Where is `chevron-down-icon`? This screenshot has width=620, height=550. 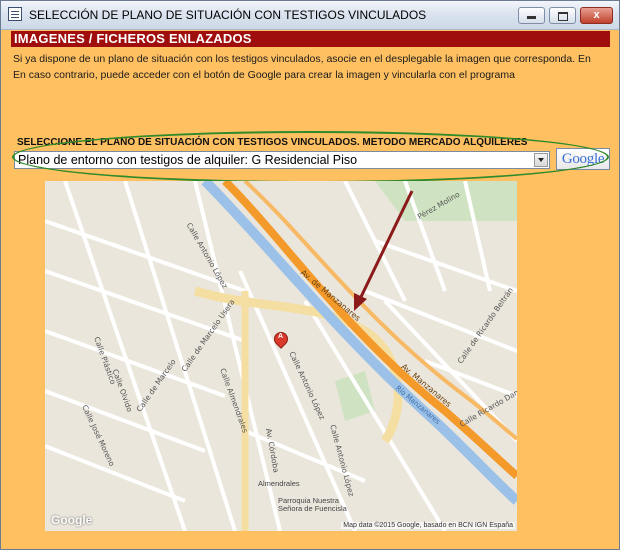
chevron-down-icon is located at coordinates (541, 160).